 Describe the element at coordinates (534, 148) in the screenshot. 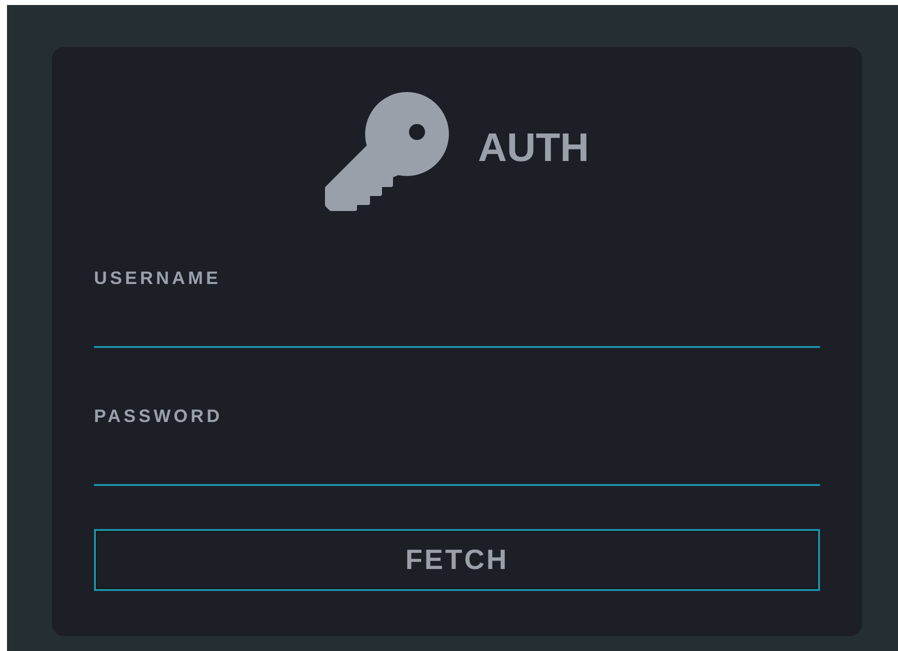

I see `login-title: AUTH` at that location.